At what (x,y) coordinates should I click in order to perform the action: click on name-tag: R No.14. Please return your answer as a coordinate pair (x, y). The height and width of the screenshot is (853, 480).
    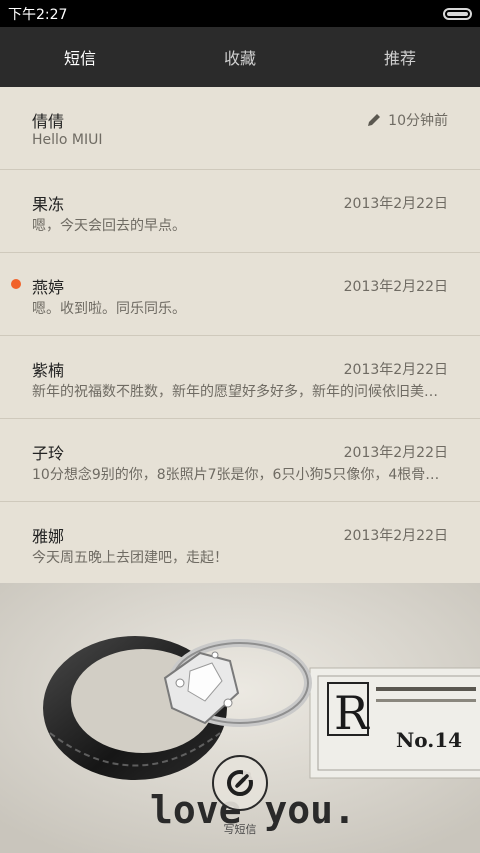
    Looking at the image, I should click on (394, 723).